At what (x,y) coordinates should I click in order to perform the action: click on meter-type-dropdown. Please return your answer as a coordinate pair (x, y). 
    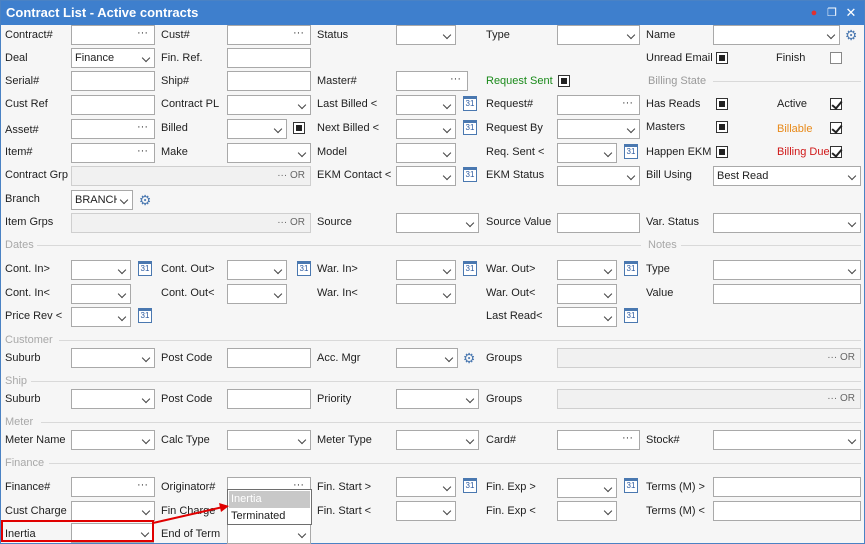
    Looking at the image, I should click on (437, 440).